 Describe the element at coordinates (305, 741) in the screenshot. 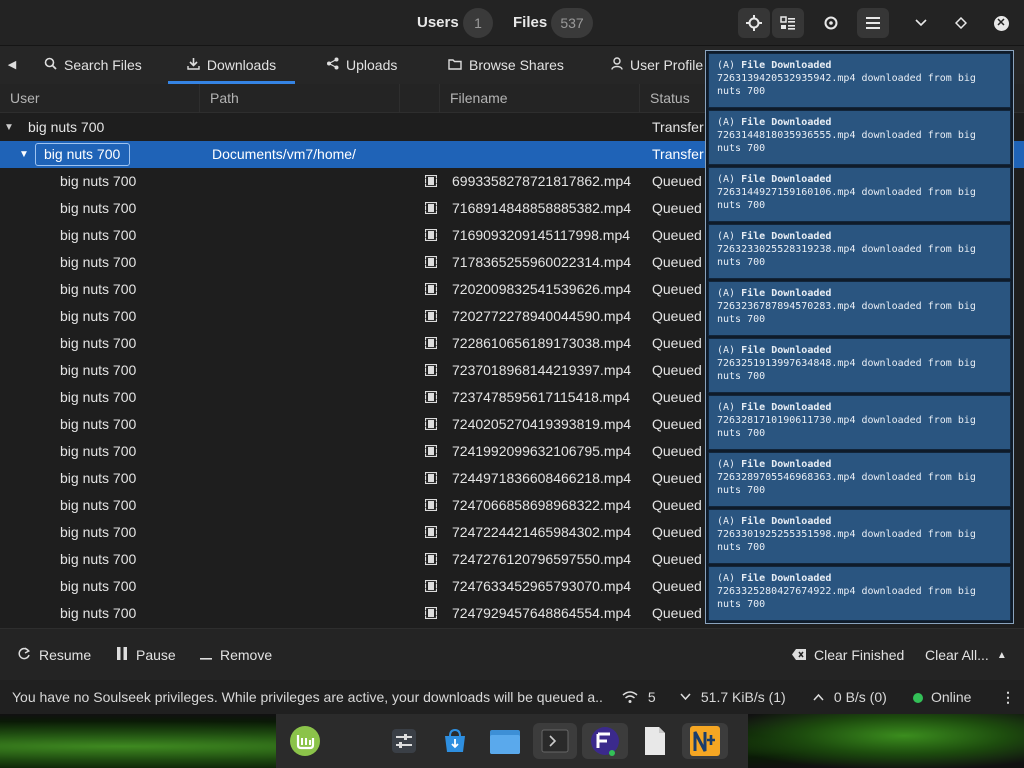

I see `mint-menu-icon` at that location.